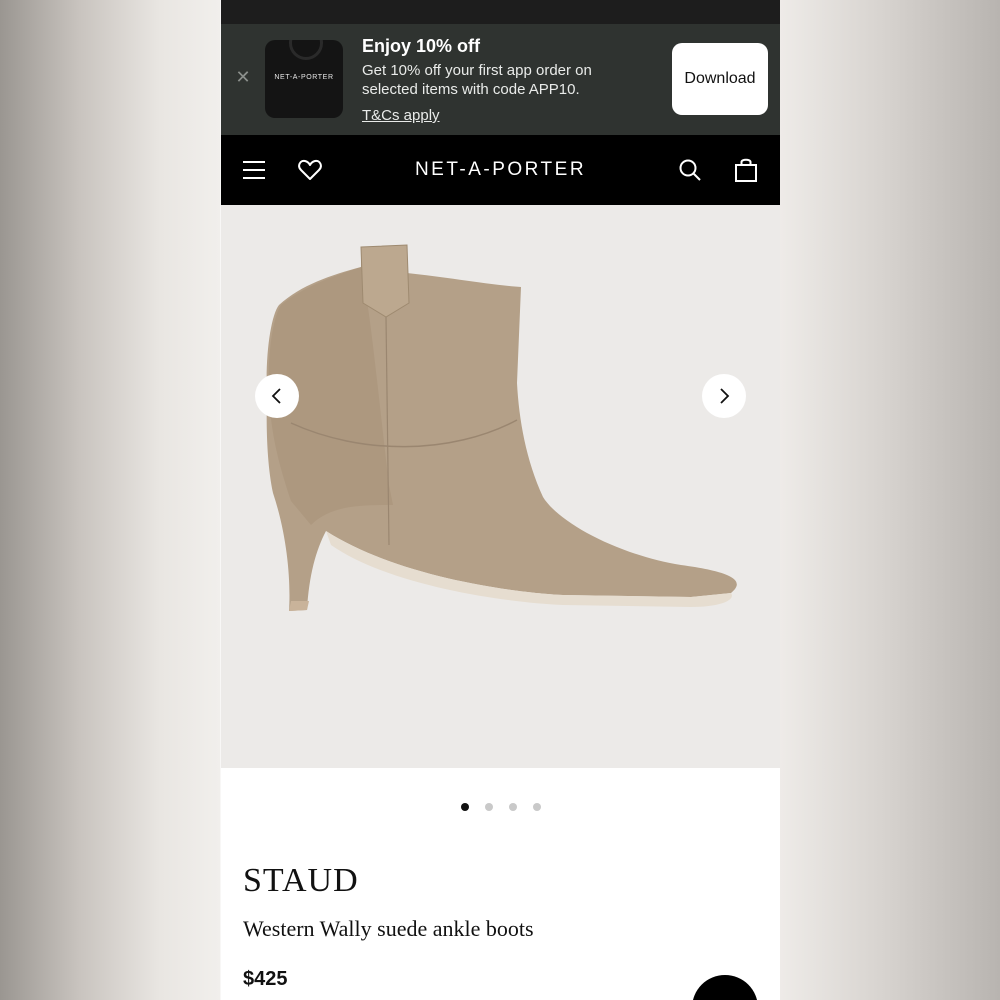 The image size is (1000, 1000). What do you see at coordinates (243, 77) in the screenshot?
I see `close-icon: ✕` at bounding box center [243, 77].